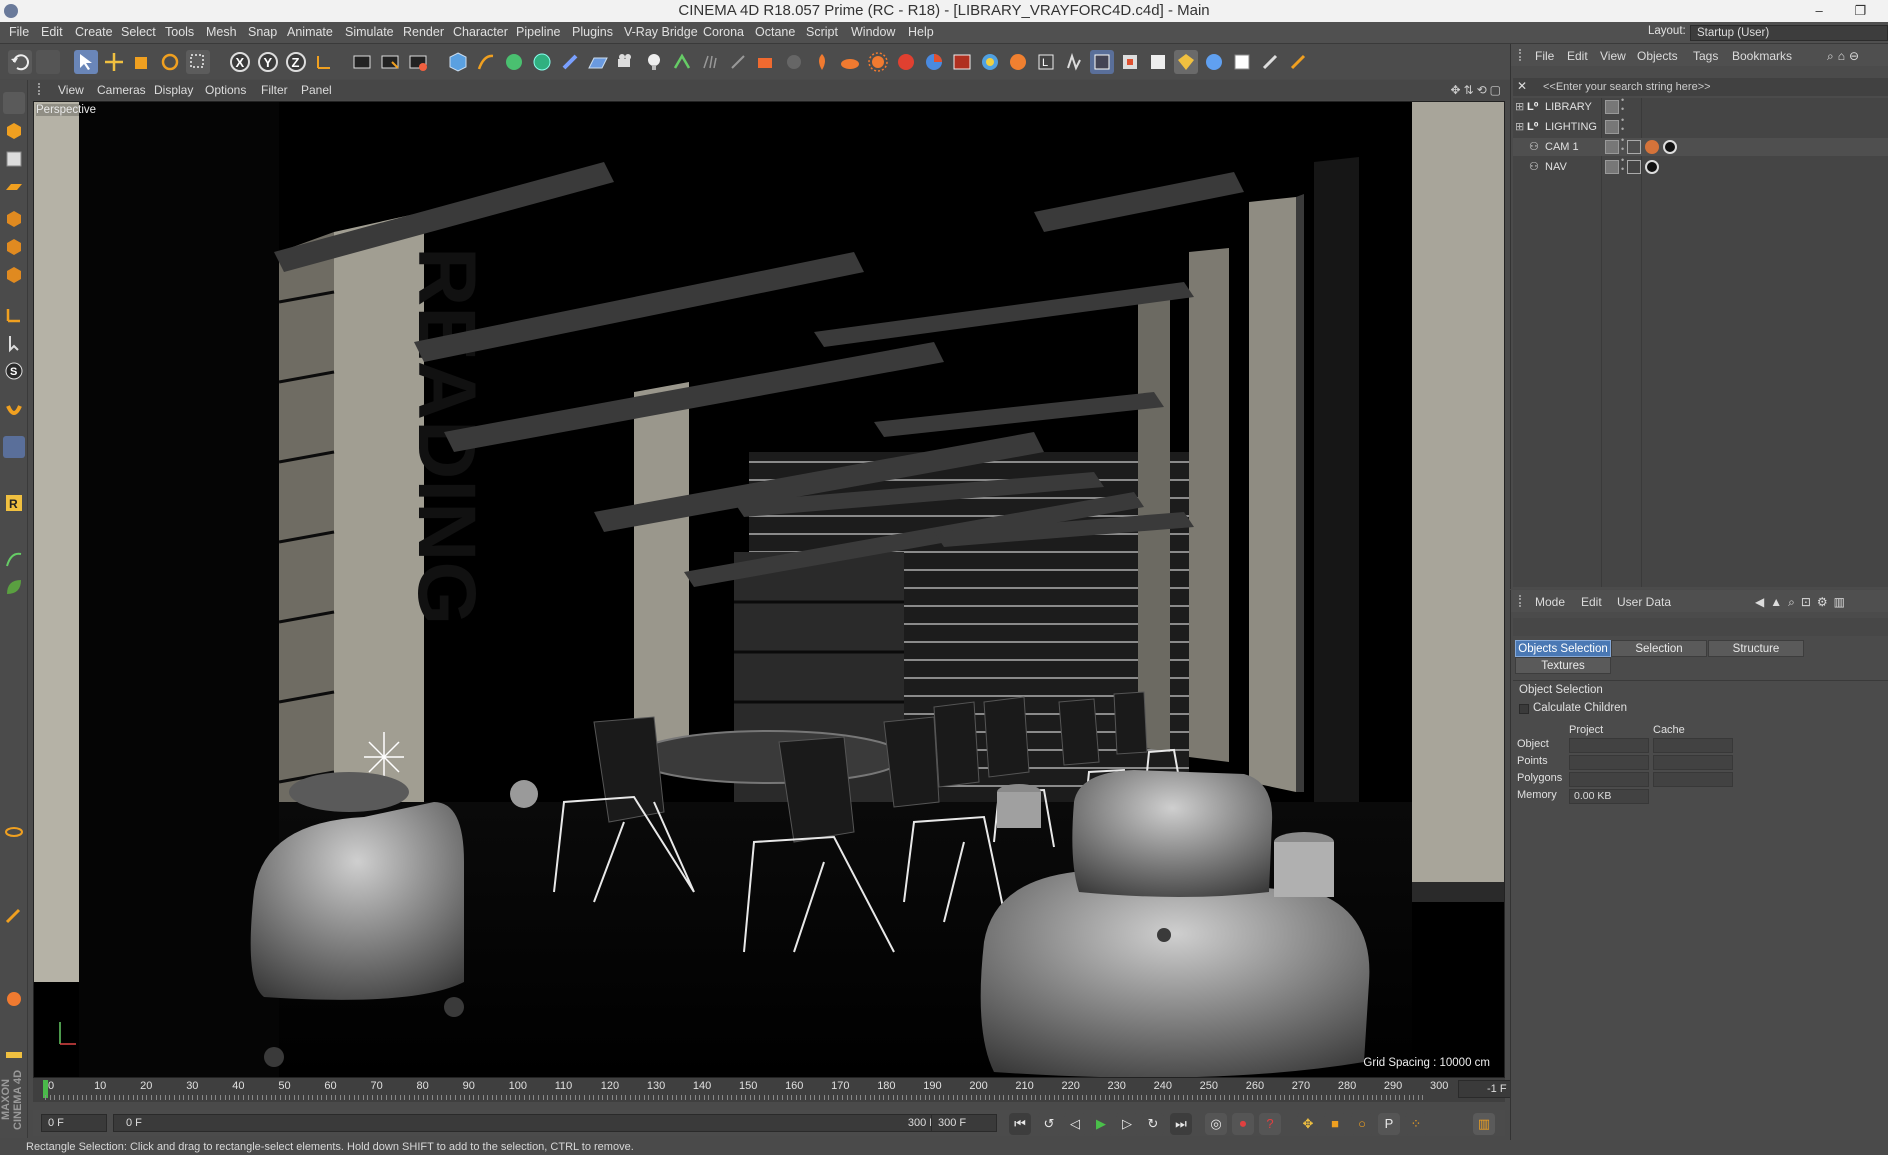 This screenshot has width=1888, height=1155. I want to click on viewport-menu-filter: Filter, so click(274, 90).